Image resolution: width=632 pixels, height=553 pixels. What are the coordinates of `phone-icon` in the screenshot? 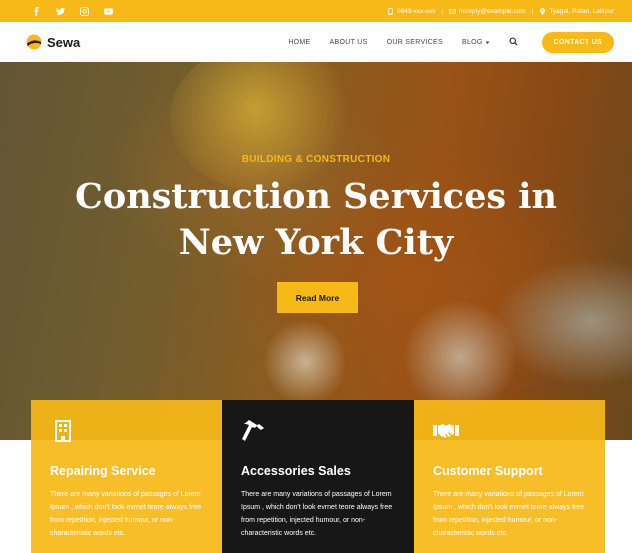 It's located at (390, 11).